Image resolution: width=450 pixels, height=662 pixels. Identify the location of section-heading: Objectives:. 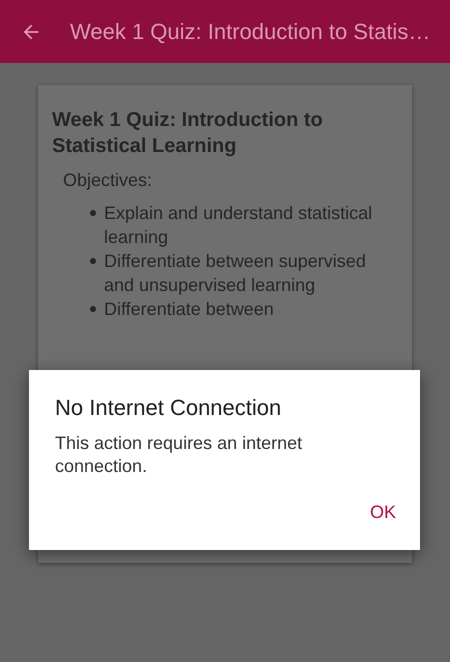
(108, 180).